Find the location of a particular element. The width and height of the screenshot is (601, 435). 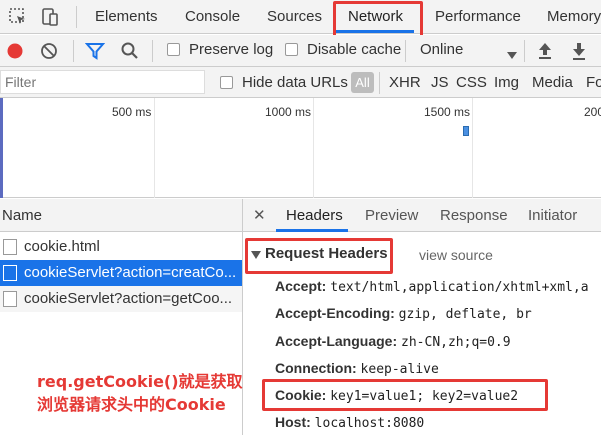

header-row-accept-encoding: Accept-Encoding: gzip, deflate, br is located at coordinates (403, 313).